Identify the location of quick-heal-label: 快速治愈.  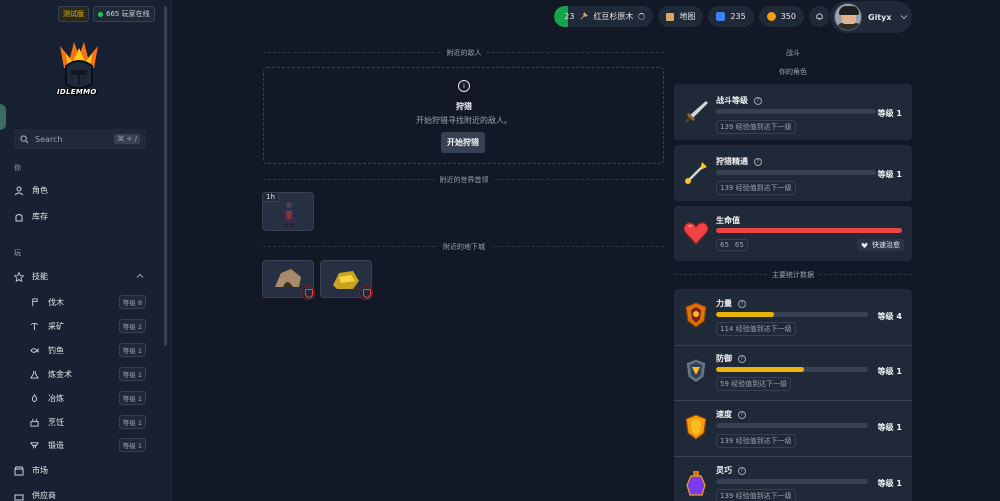
(886, 245).